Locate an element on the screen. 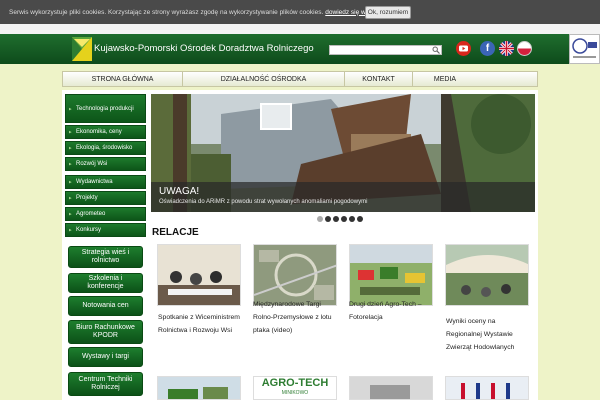  top-strip is located at coordinates (300, 29).